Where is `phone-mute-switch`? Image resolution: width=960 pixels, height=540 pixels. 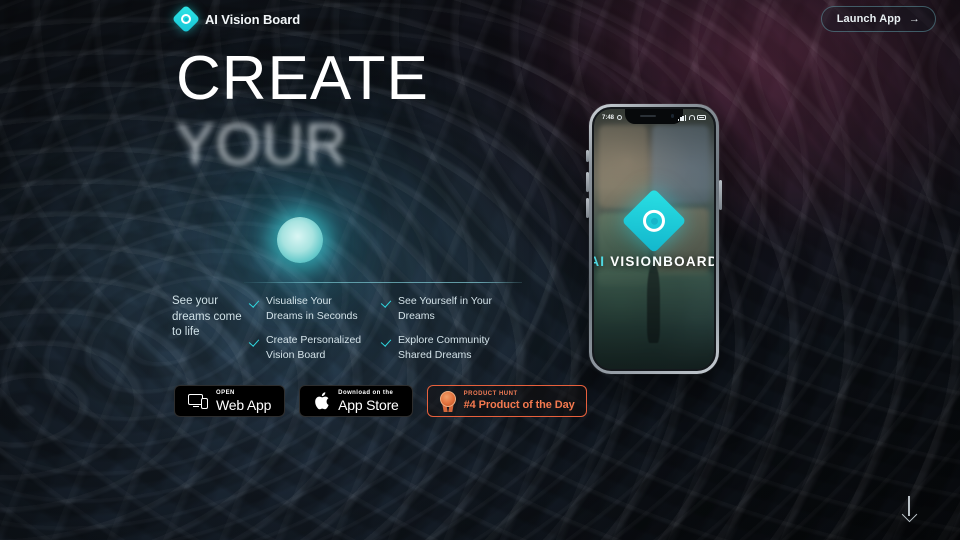 phone-mute-switch is located at coordinates (587, 156).